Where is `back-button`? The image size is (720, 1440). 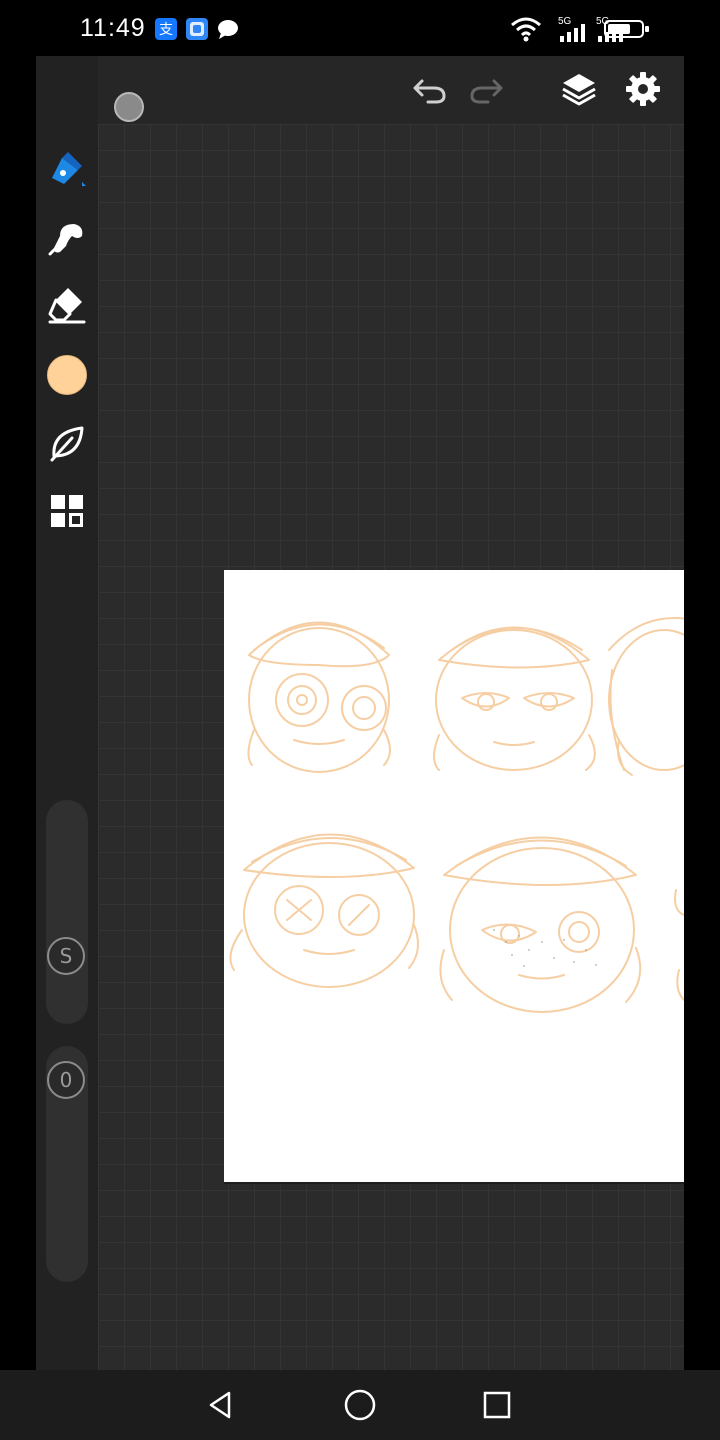 back-button is located at coordinates (221, 1405).